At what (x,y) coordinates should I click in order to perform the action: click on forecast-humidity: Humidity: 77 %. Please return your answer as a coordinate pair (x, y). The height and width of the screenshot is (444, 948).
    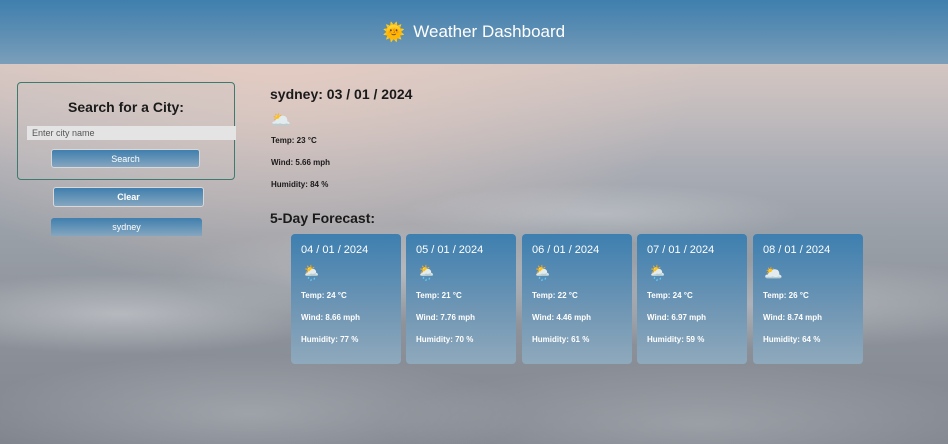
    Looking at the image, I should click on (330, 339).